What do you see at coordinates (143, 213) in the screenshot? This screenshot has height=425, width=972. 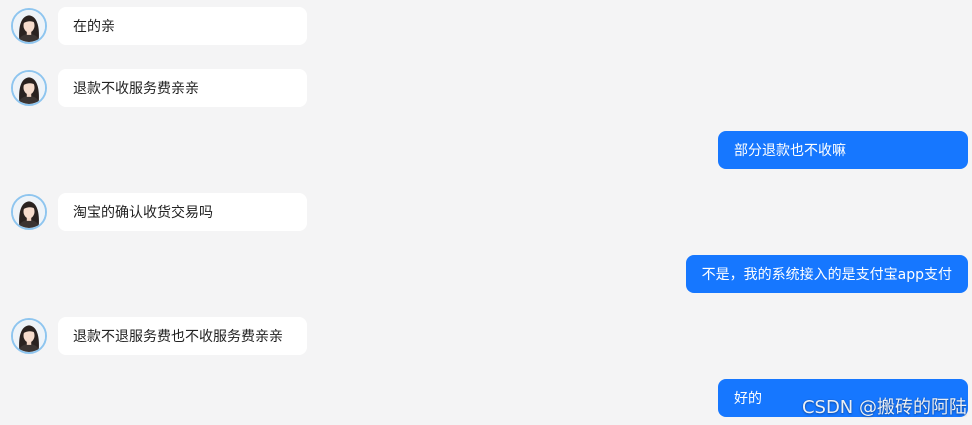 I see `message-text: 淘宝的确认收货交易吗` at bounding box center [143, 213].